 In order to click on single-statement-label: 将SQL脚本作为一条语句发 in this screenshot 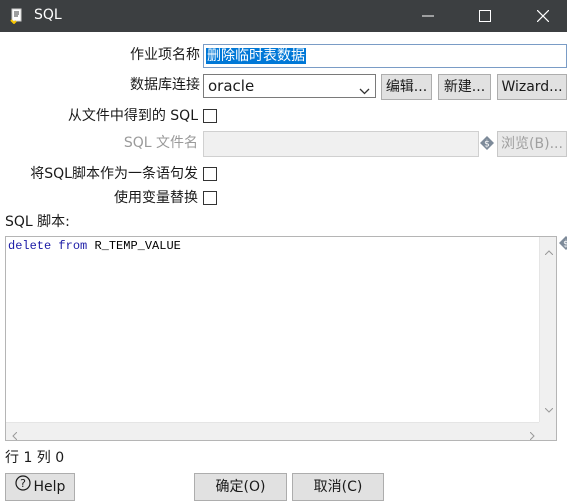, I will do `click(114, 174)`.